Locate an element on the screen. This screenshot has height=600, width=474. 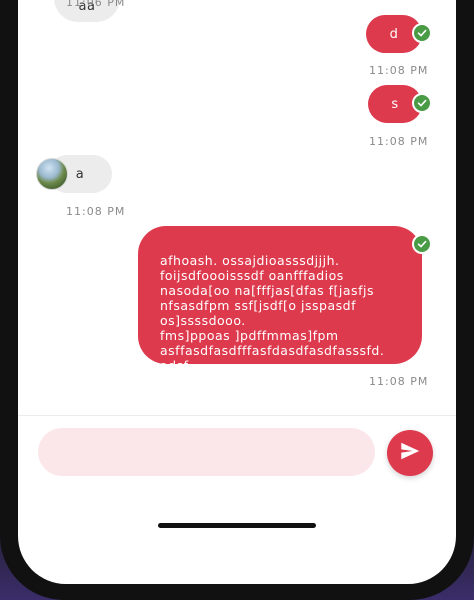
home-indicator is located at coordinates (237, 525).